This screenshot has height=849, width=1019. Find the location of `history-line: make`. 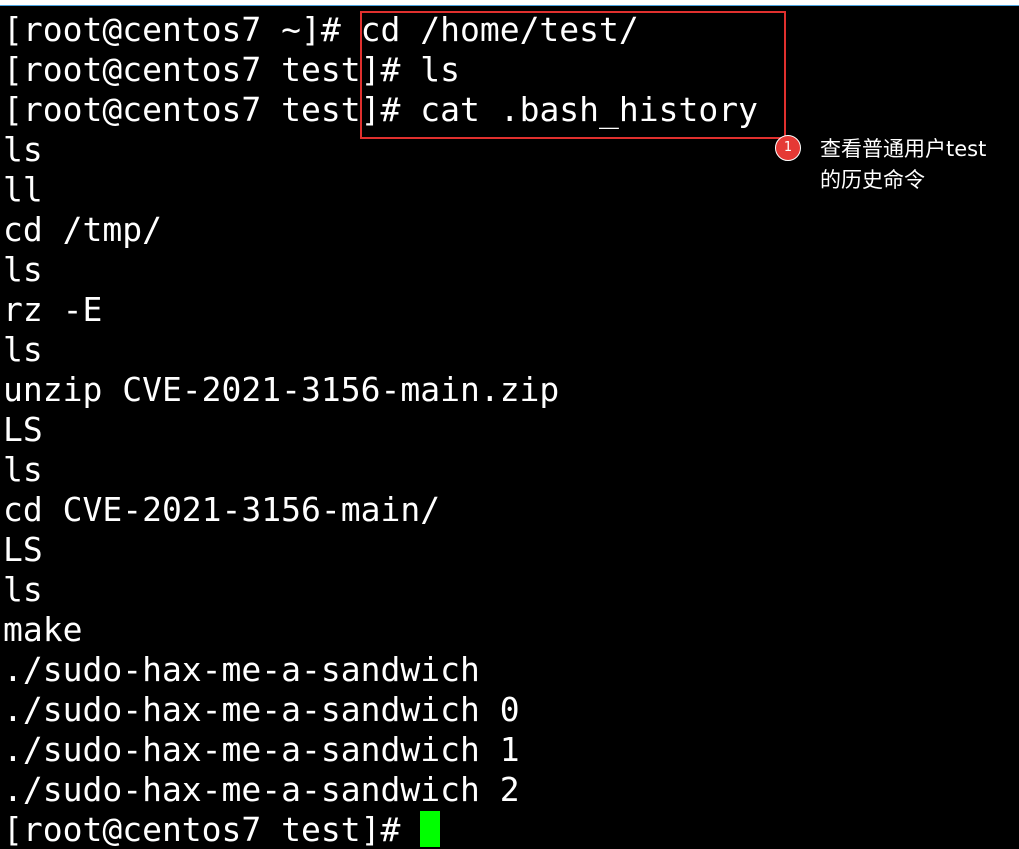

history-line: make is located at coordinates (43, 629).